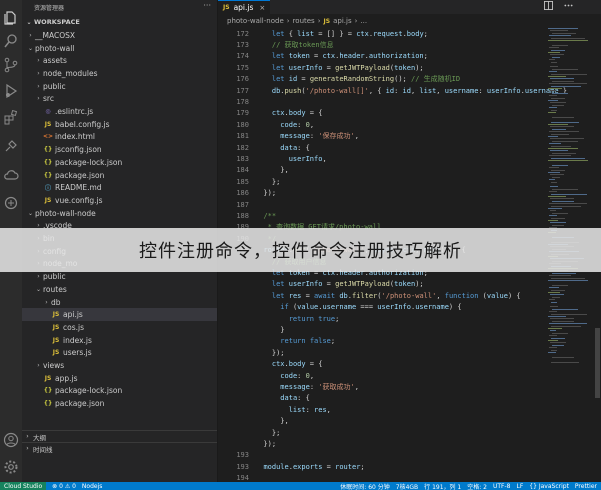 The height and width of the screenshot is (490, 601). I want to click on remote-icon, so click(11, 146).